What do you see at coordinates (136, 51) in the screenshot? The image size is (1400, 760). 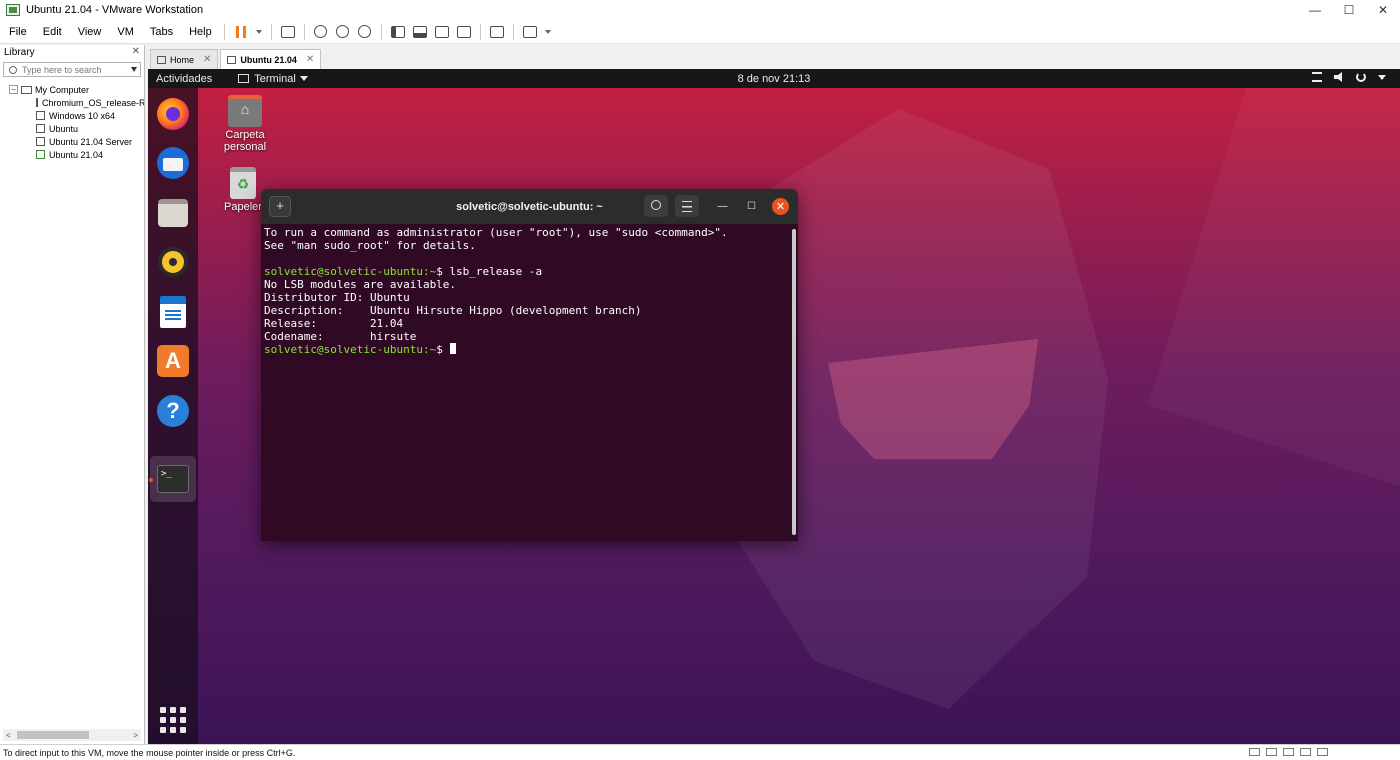 I see `library-close-icon: ✕` at bounding box center [136, 51].